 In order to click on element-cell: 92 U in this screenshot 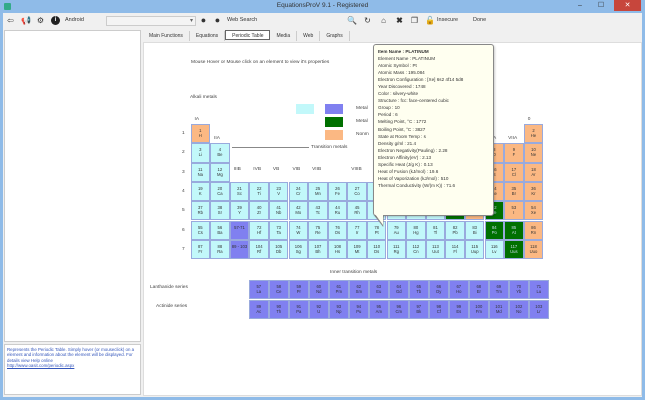, I will do `click(319, 309)`.